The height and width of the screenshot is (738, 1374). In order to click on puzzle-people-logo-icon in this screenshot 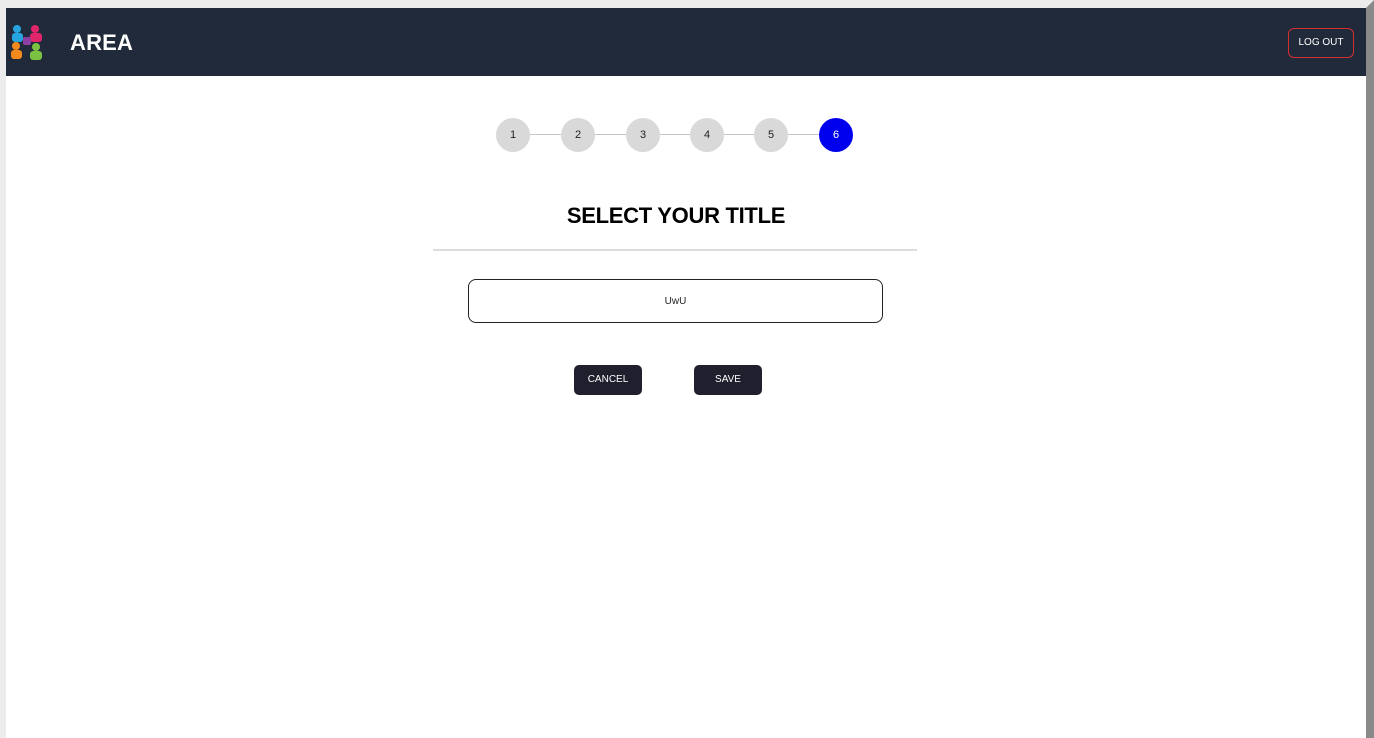, I will do `click(26, 42)`.